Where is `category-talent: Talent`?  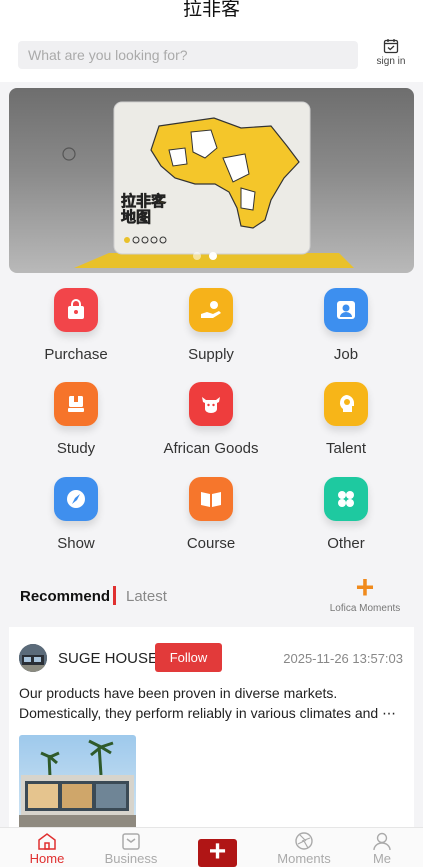
category-talent: Talent is located at coordinates (346, 419).